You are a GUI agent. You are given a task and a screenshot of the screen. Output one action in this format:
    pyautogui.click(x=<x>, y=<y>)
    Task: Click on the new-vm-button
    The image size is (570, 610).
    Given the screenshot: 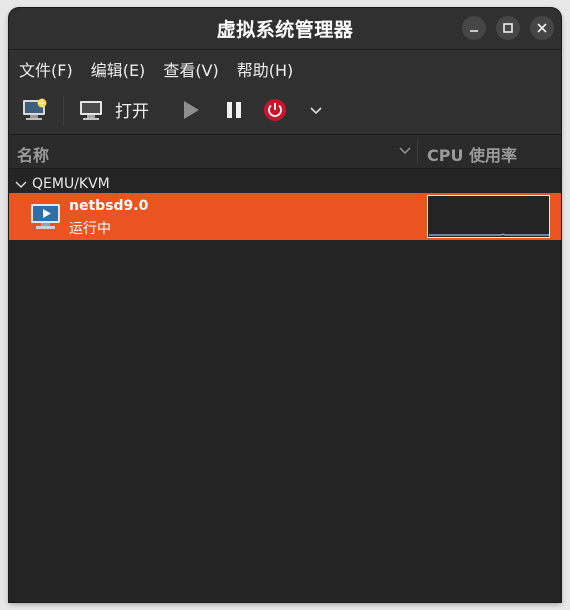 What is the action you would take?
    pyautogui.click(x=35, y=110)
    